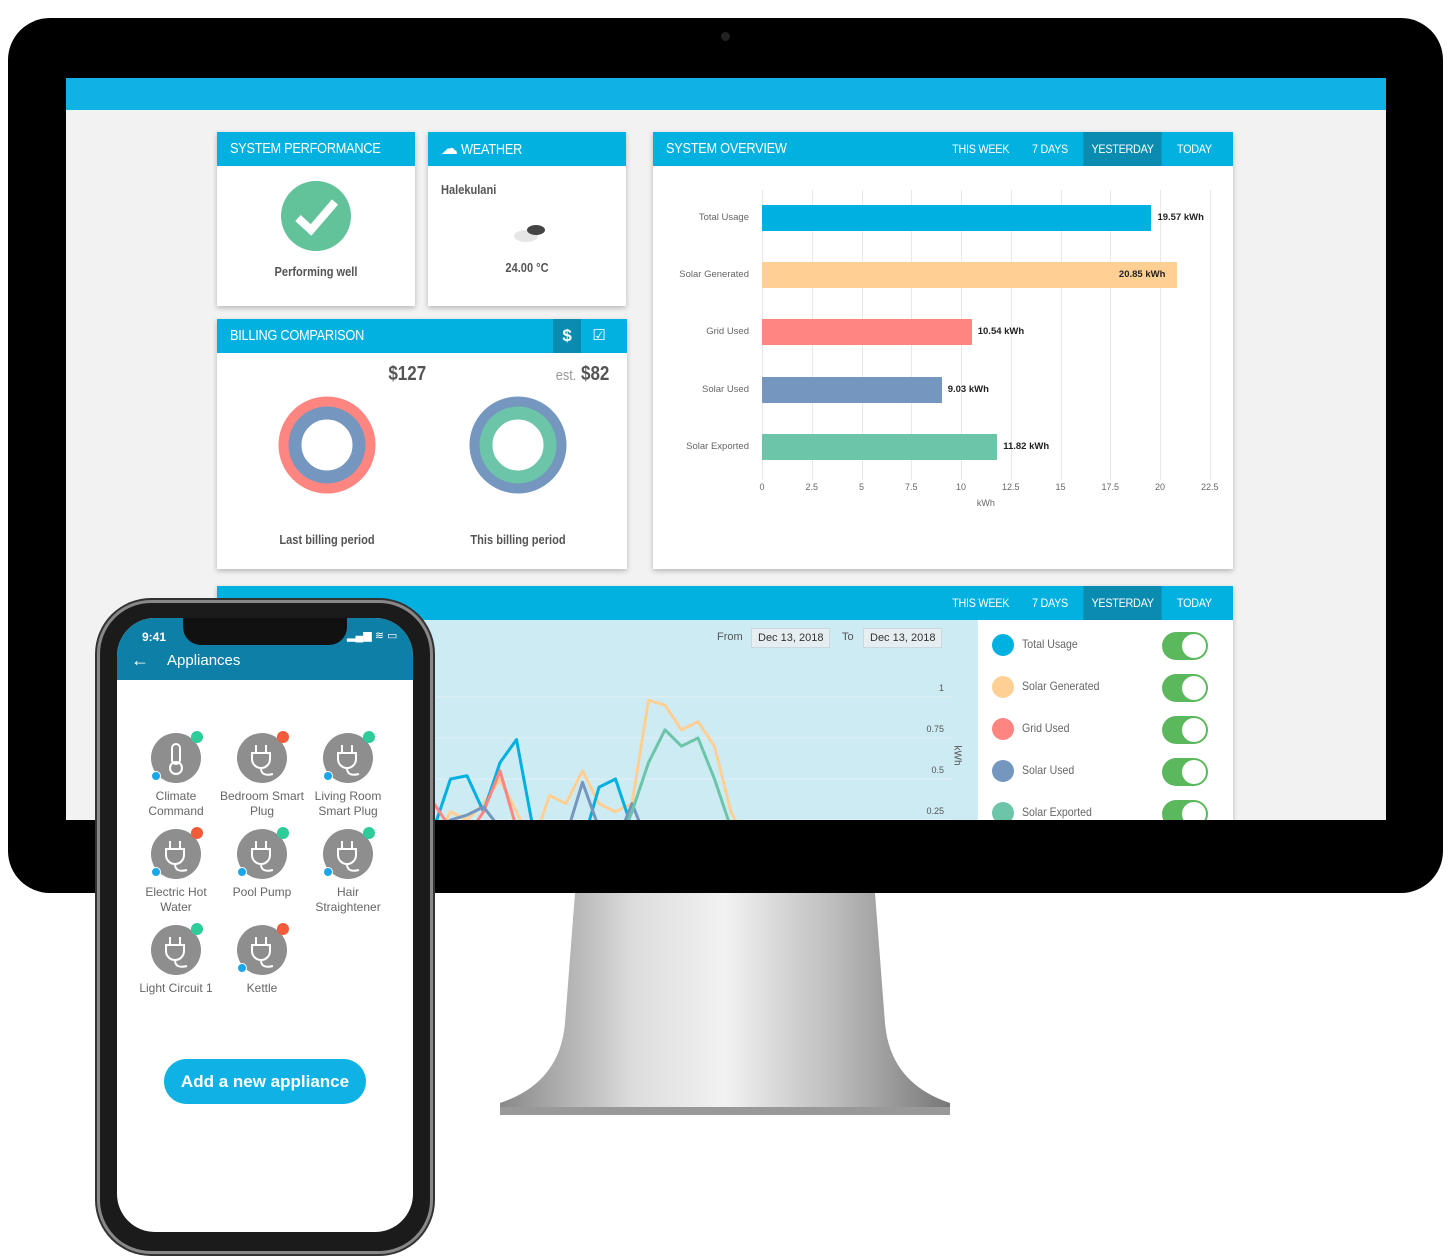  I want to click on x-tick-label: 0, so click(762, 487).